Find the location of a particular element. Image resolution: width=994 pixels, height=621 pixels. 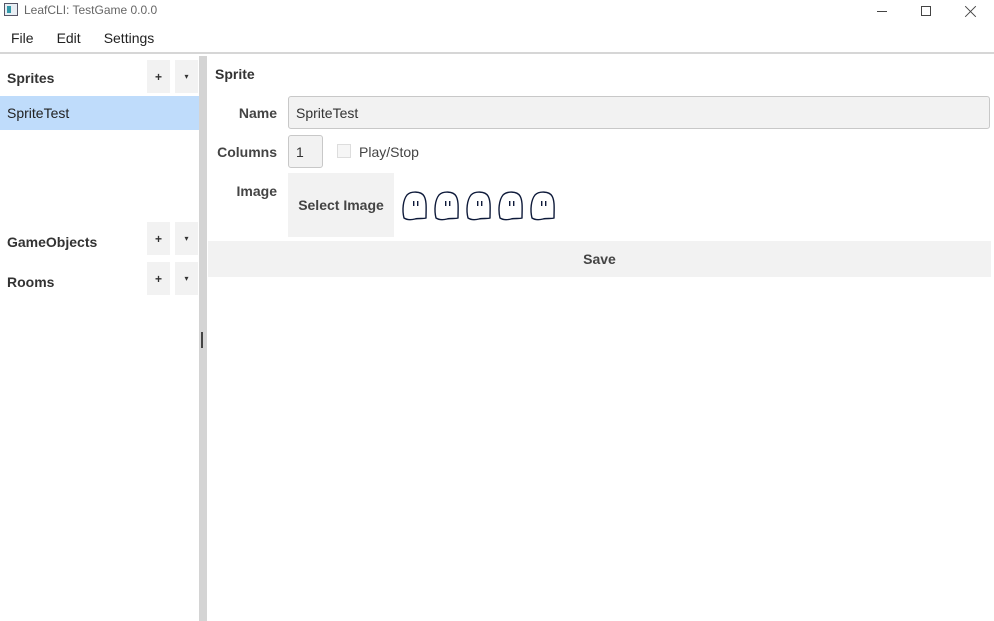

window-title: LeafCLI: TestGame 0.0.0 is located at coordinates (91, 10).